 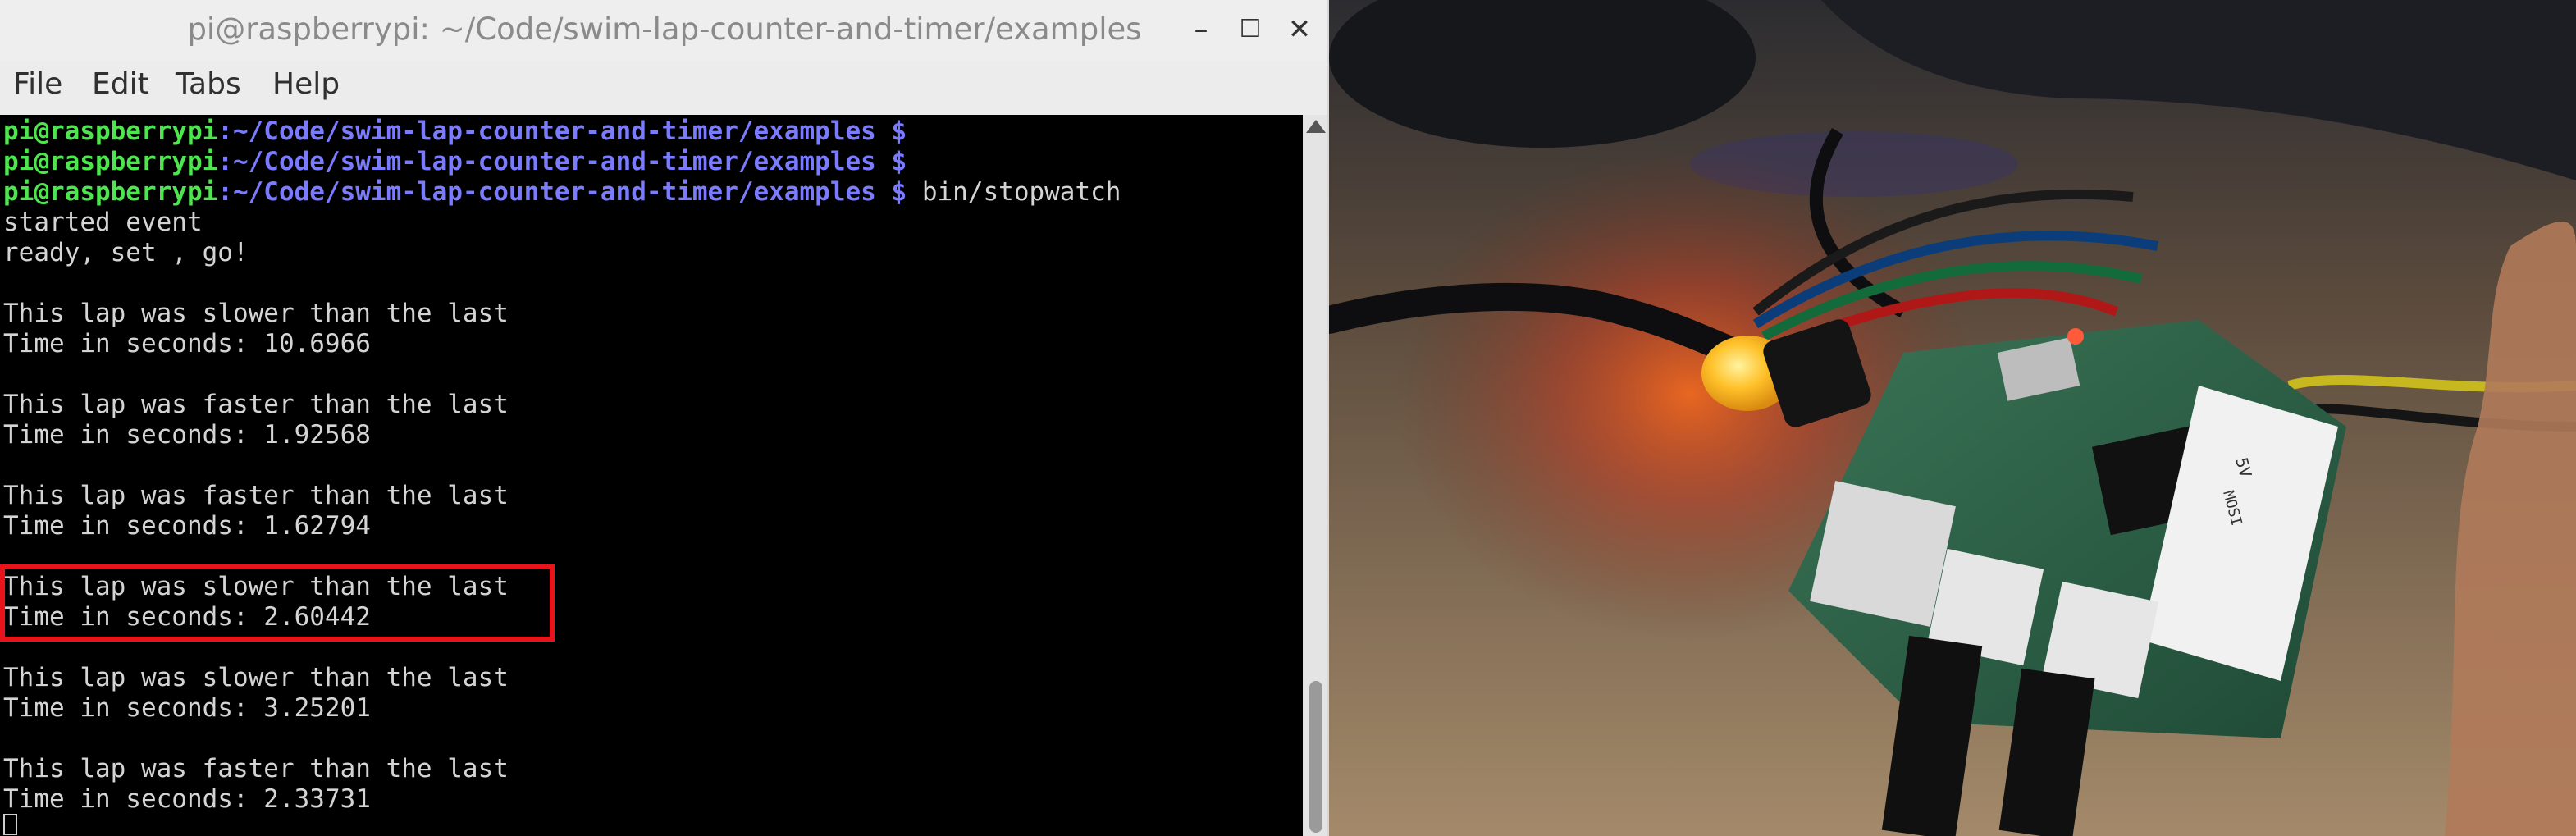 What do you see at coordinates (103, 222) in the screenshot?
I see `output-line: started event` at bounding box center [103, 222].